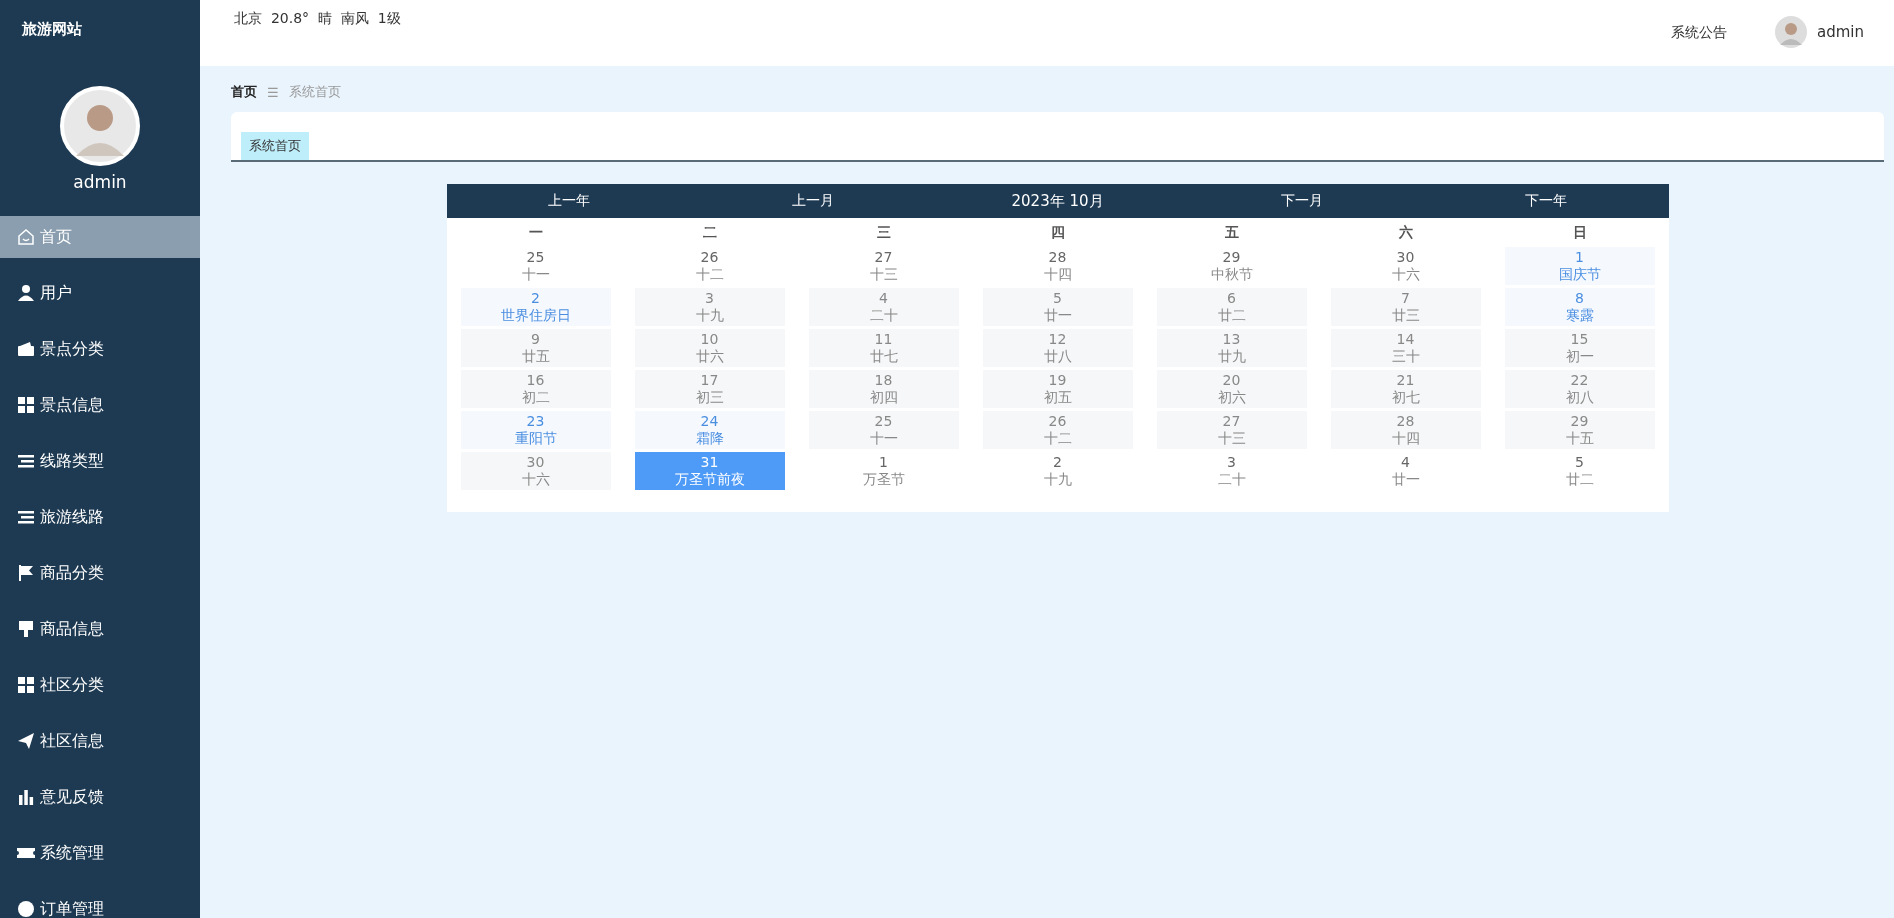  Describe the element at coordinates (1579, 232) in the screenshot. I see `weekday-label: 日` at that location.